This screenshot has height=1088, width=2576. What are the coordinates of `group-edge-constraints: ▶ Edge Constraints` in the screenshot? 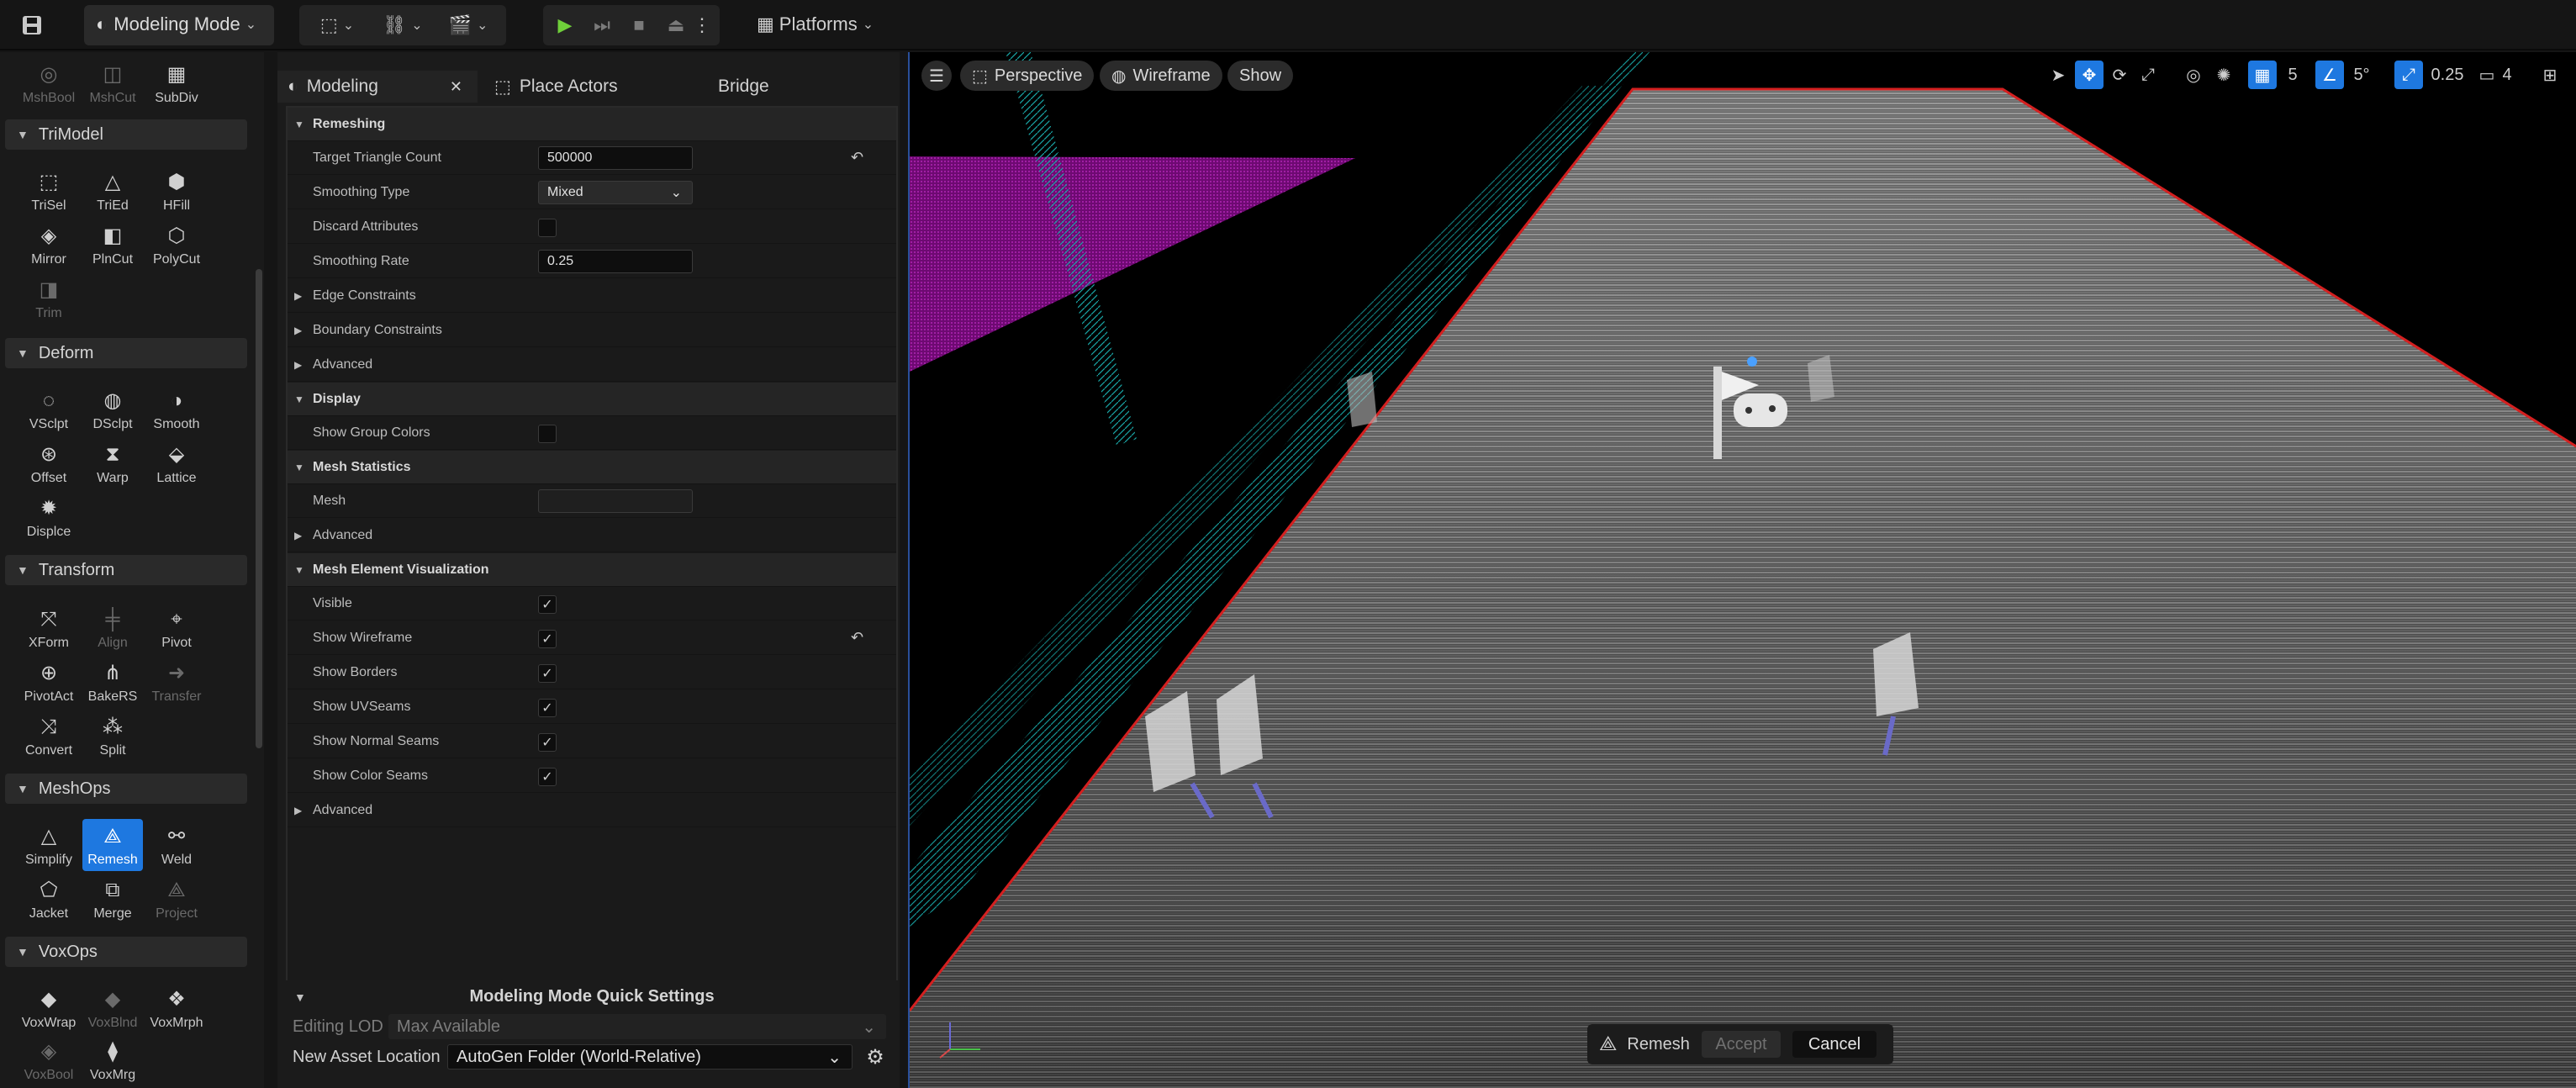 It's located at (592, 296).